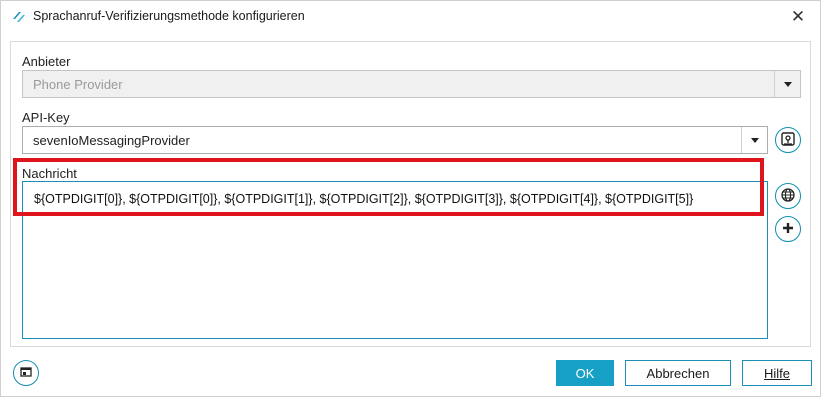 This screenshot has width=821, height=397. I want to click on close-button: ✕, so click(798, 17).